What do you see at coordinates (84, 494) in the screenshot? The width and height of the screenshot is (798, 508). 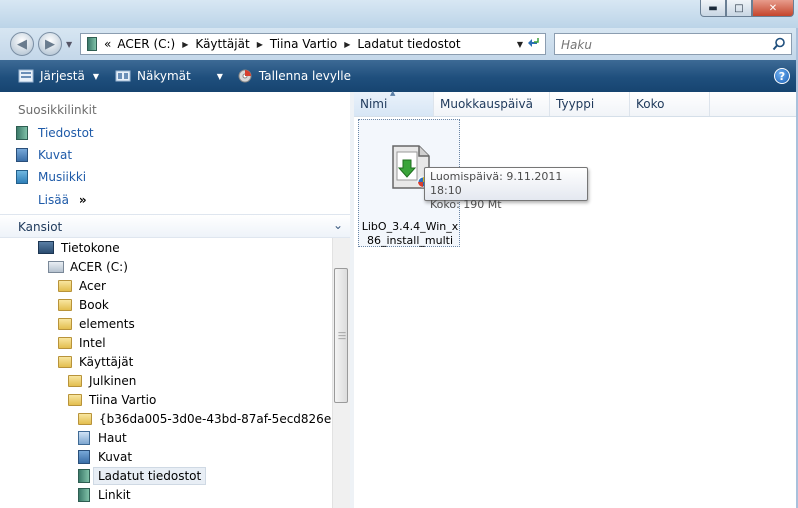 I see `links-icon` at bounding box center [84, 494].